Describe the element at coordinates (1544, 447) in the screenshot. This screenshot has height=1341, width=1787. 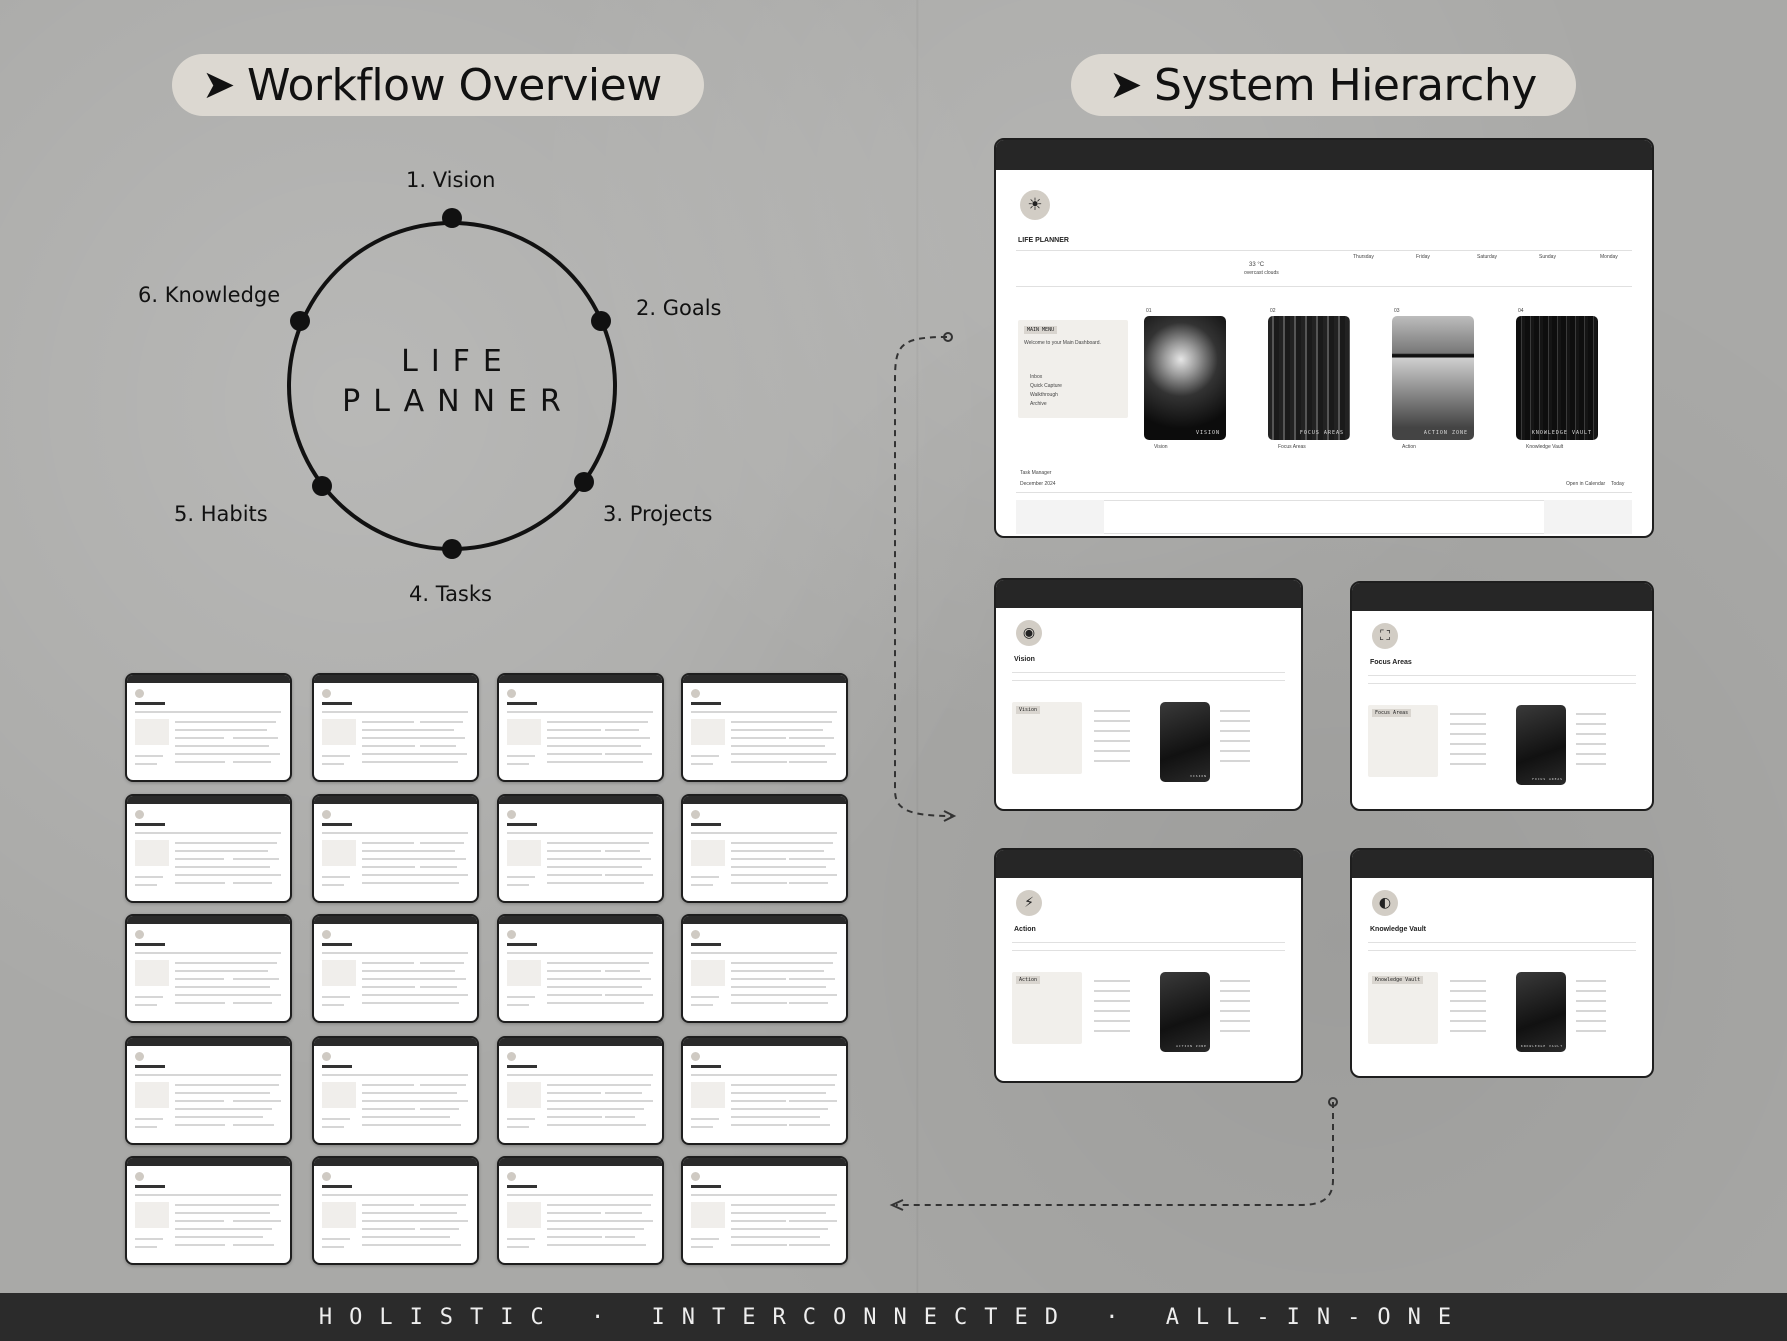
I see `card-label: Knowledge Vault` at that location.